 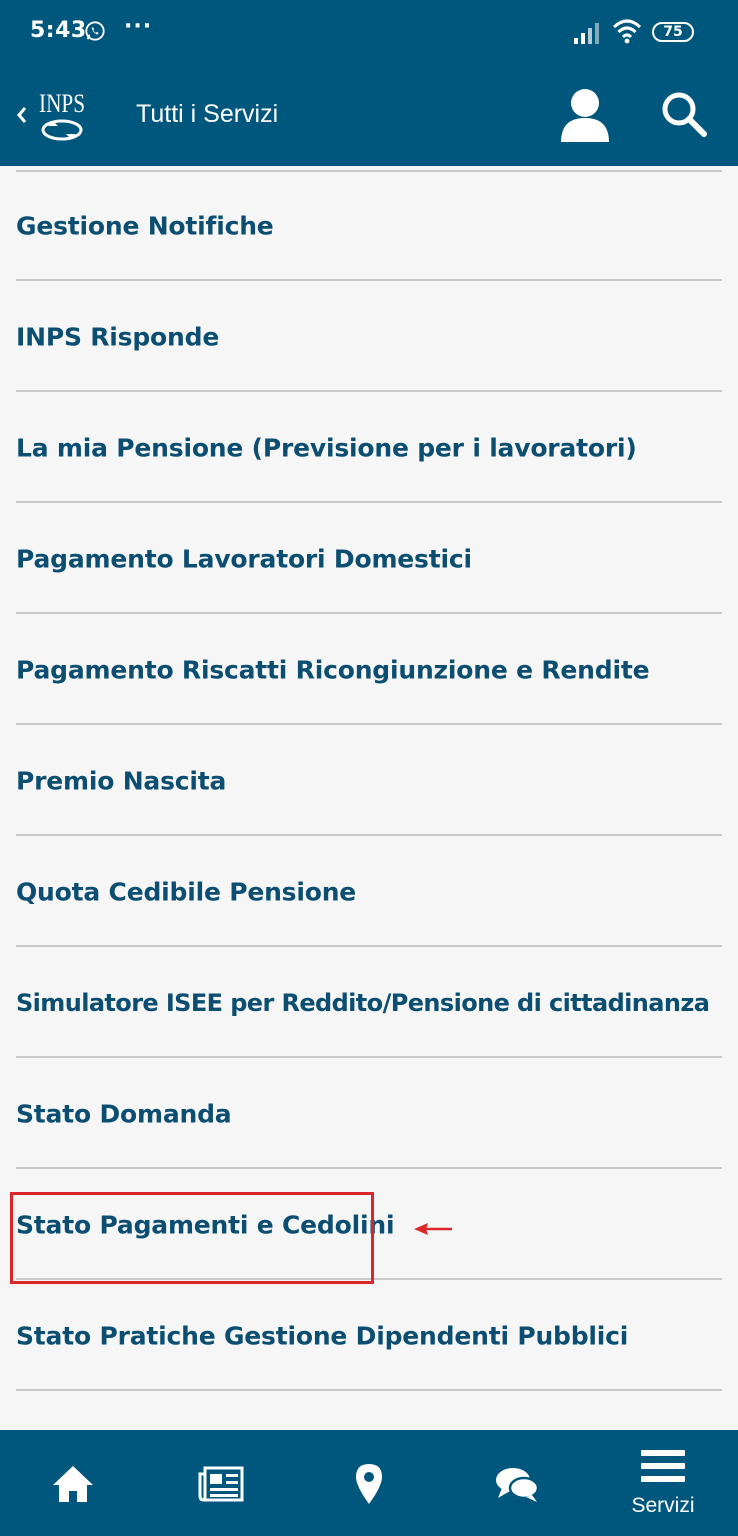 What do you see at coordinates (663, 1505) in the screenshot?
I see `nav-servizi-label: Servizi` at bounding box center [663, 1505].